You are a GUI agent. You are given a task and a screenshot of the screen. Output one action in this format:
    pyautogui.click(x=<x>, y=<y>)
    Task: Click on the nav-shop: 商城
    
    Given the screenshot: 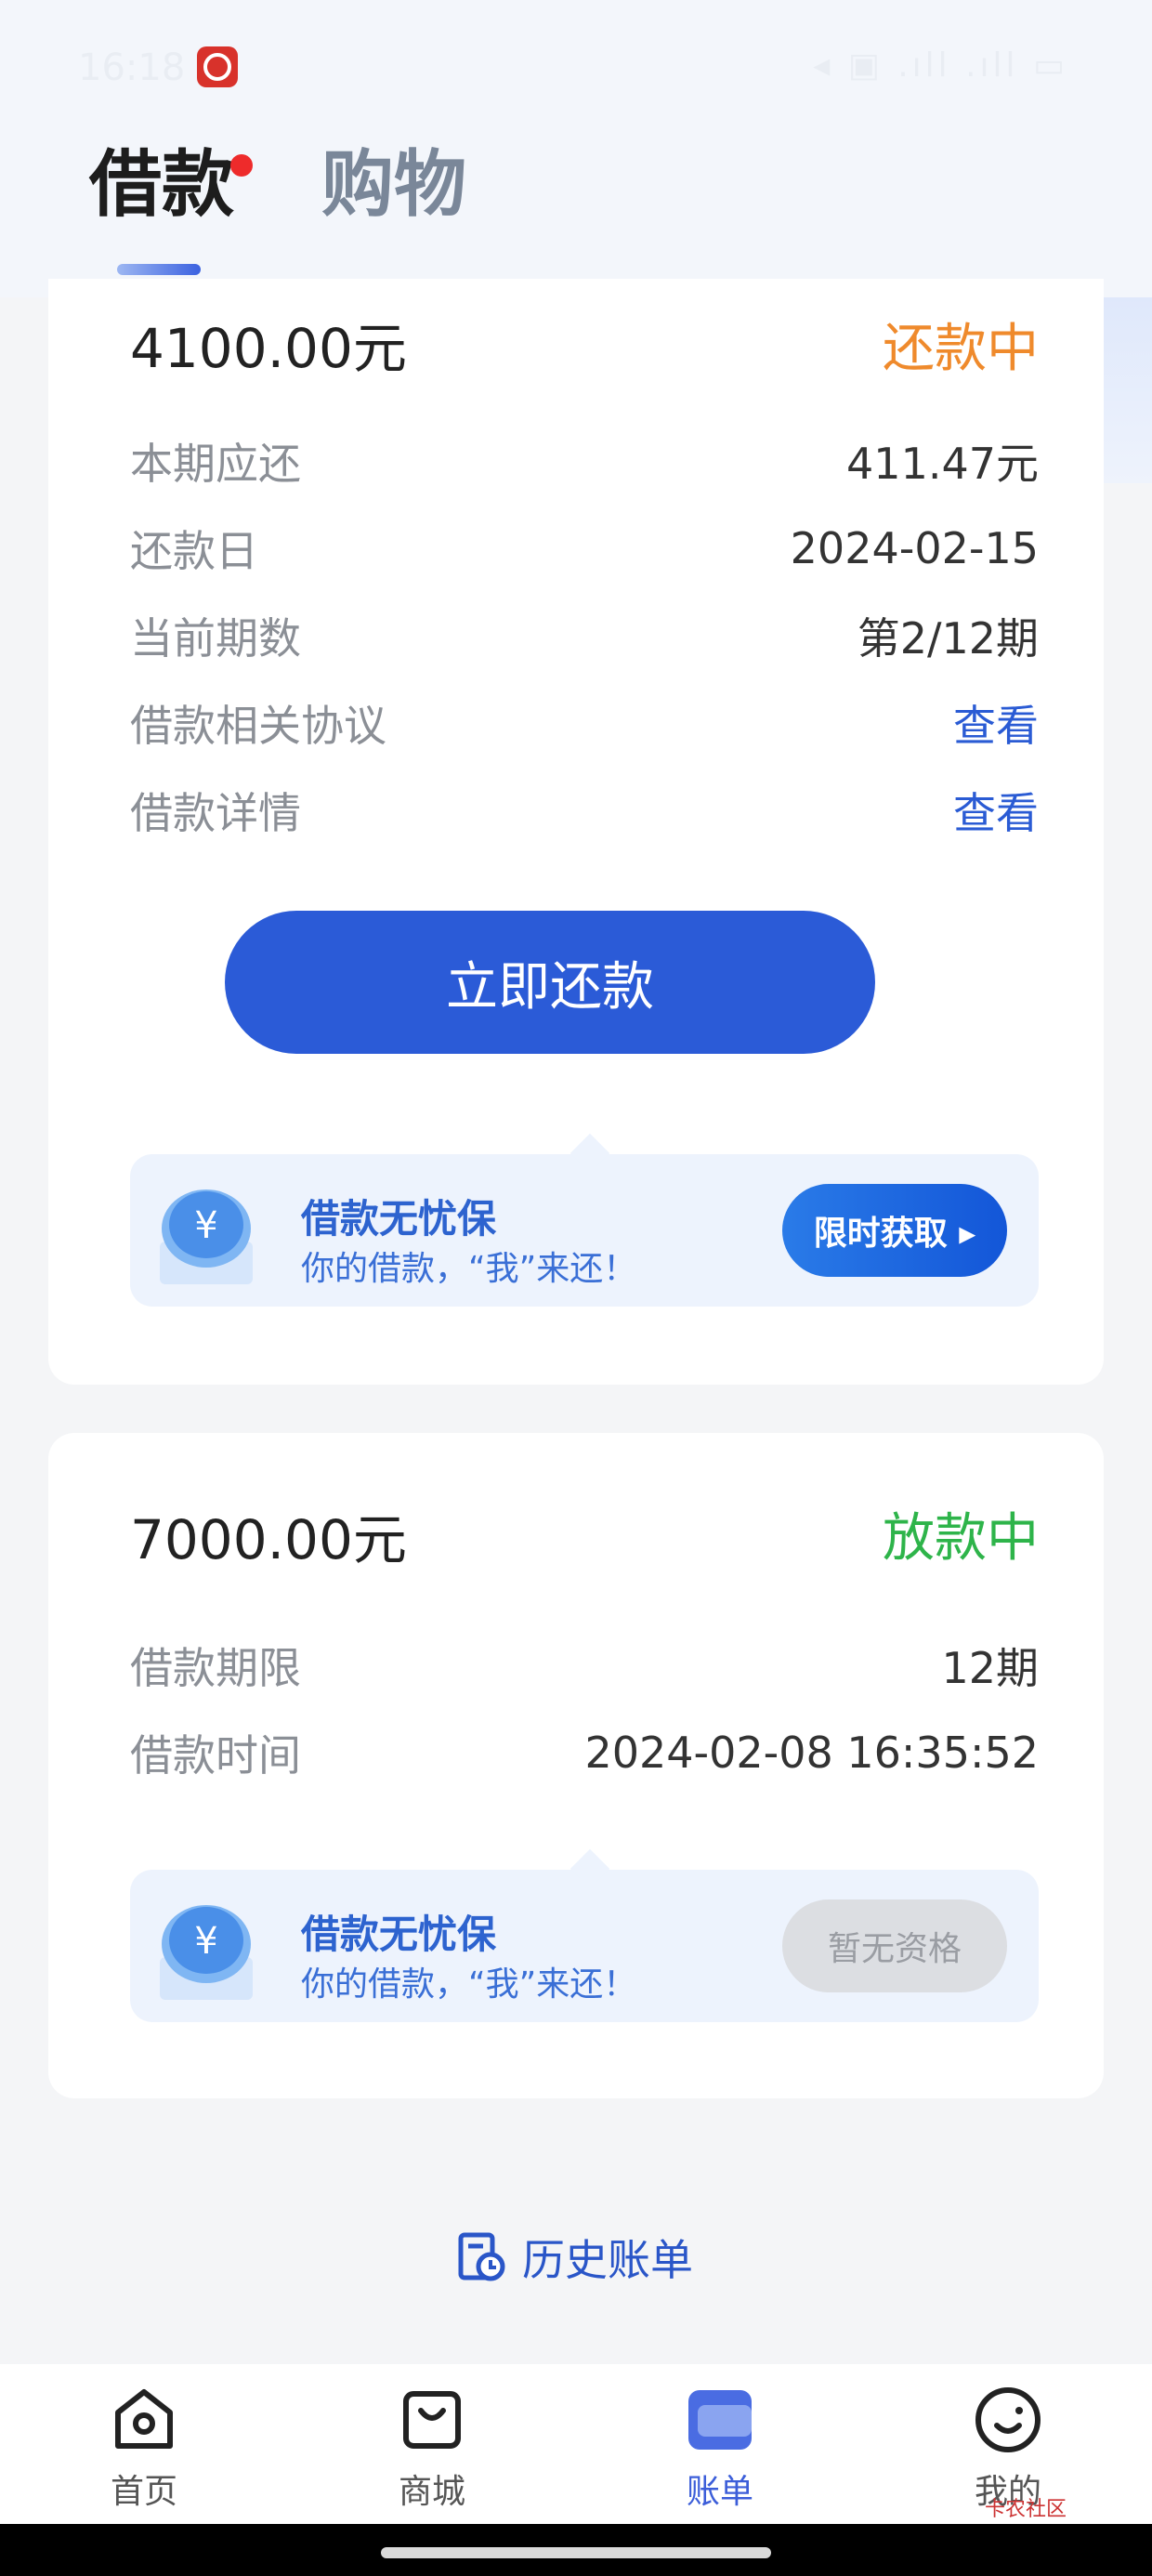 What is the action you would take?
    pyautogui.click(x=432, y=2444)
    